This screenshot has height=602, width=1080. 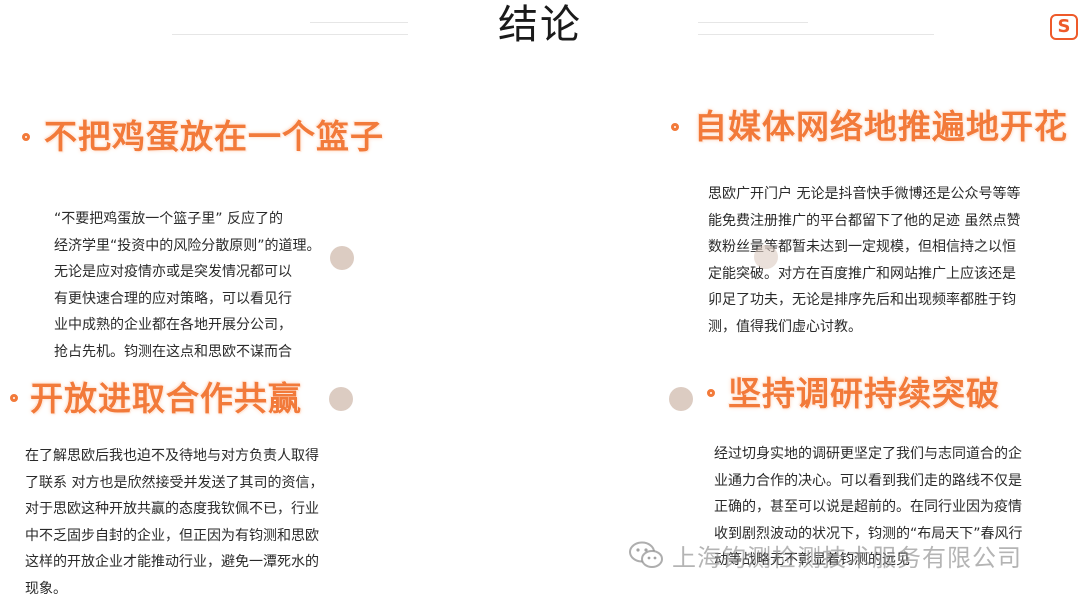 I want to click on paragraph-line: 思欧广开门户 无论是抖音快手微博还是公众号等等, so click(x=864, y=194).